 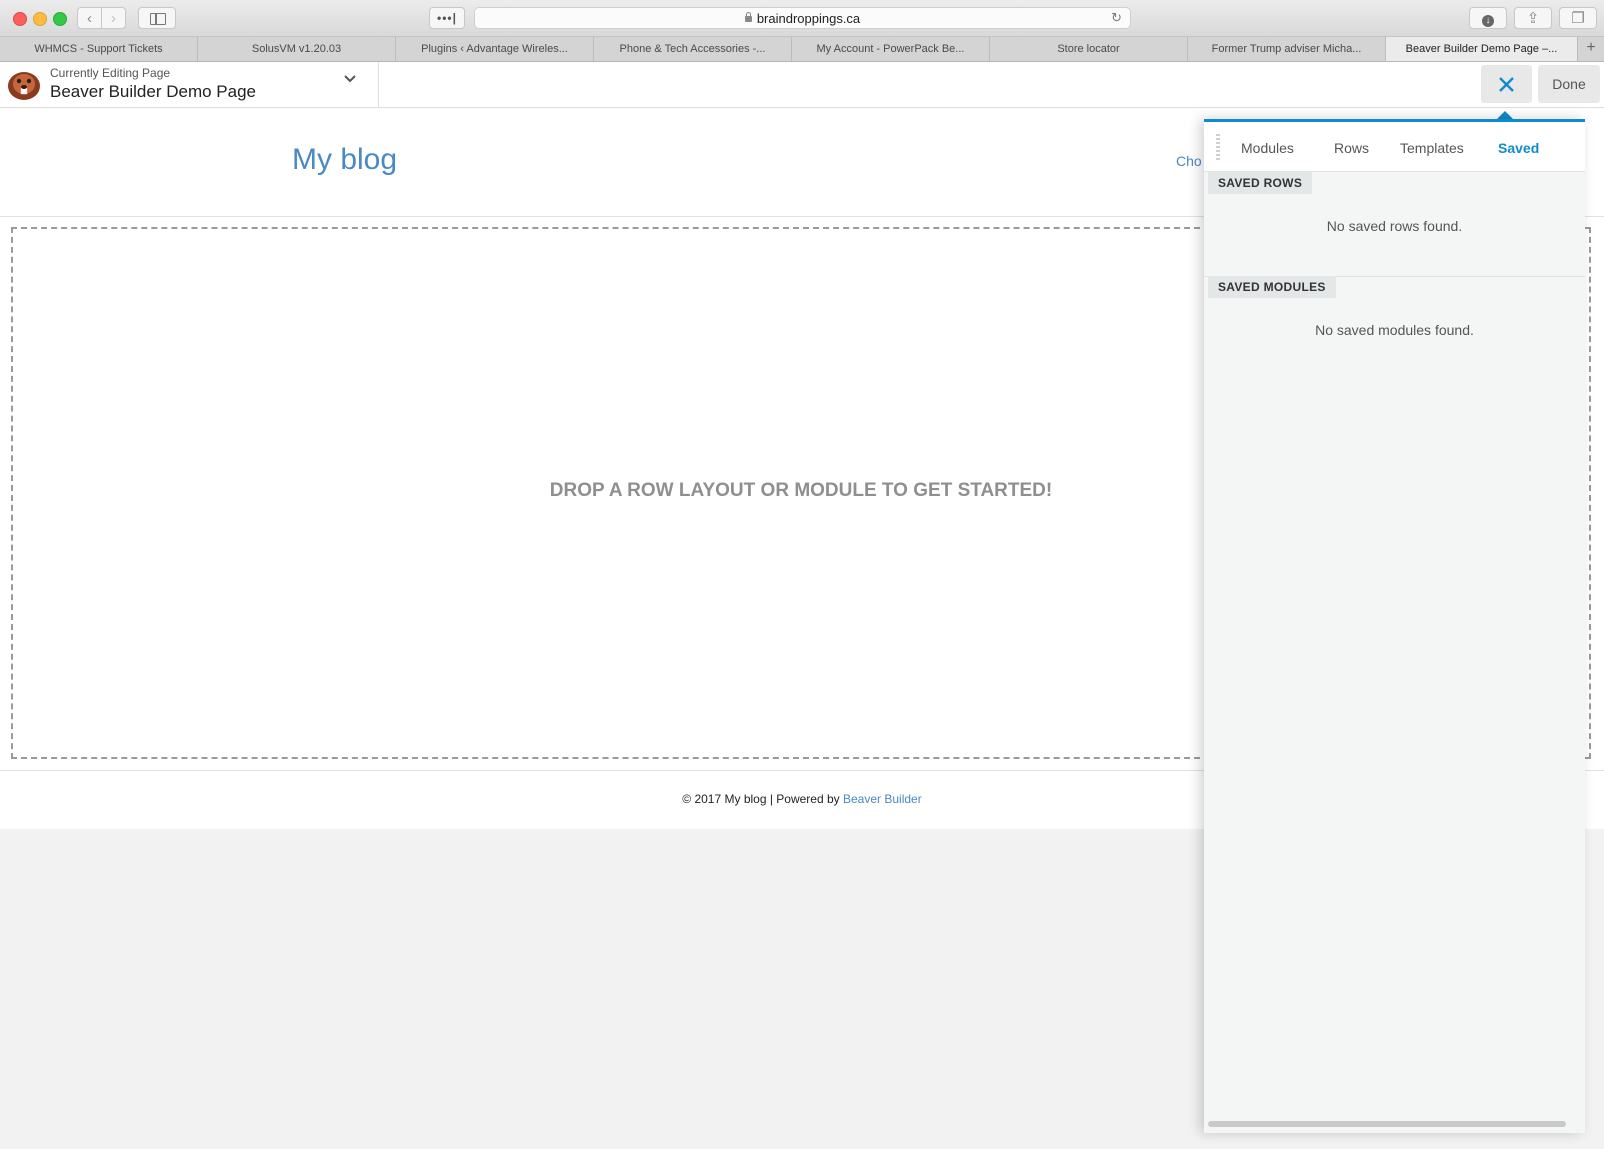 I want to click on chevron-right-icon: ›, so click(x=113, y=18).